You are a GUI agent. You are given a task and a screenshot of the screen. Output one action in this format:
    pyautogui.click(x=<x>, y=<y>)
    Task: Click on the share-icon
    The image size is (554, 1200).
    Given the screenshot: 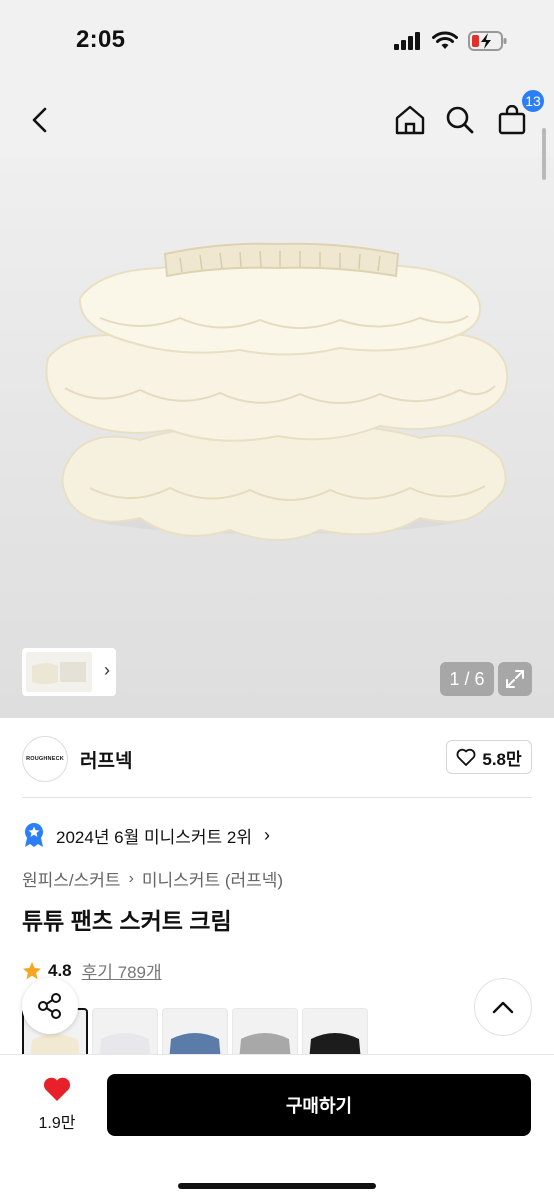 What is the action you would take?
    pyautogui.click(x=49, y=1006)
    